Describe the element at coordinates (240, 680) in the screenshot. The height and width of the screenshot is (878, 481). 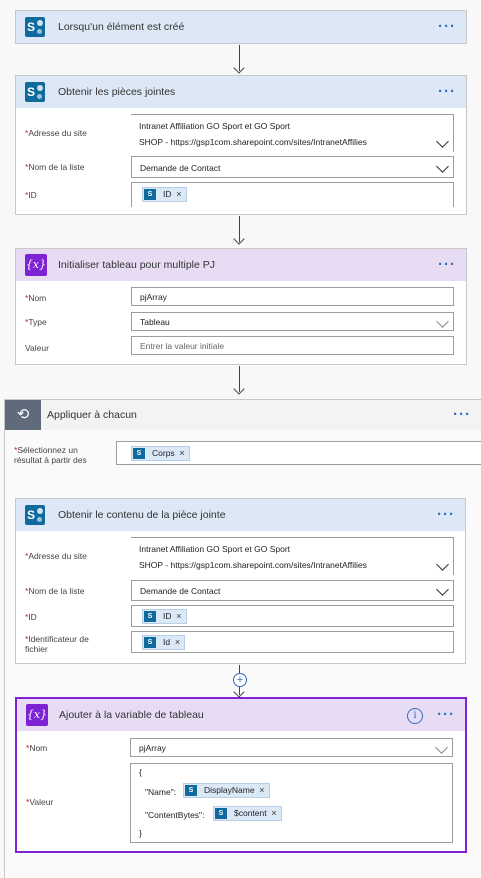
I see `add-step-icon: +` at that location.